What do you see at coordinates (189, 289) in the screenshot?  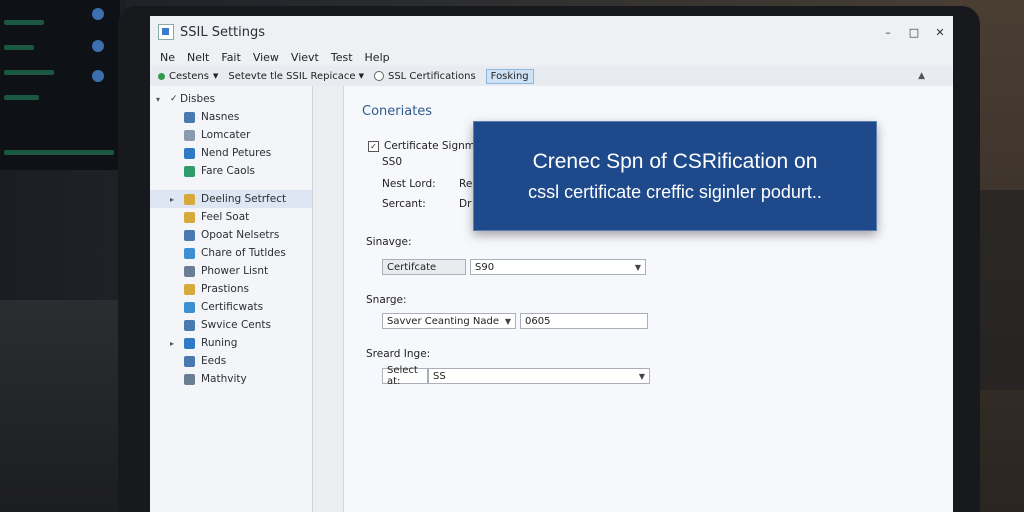 I see `lock-icon` at bounding box center [189, 289].